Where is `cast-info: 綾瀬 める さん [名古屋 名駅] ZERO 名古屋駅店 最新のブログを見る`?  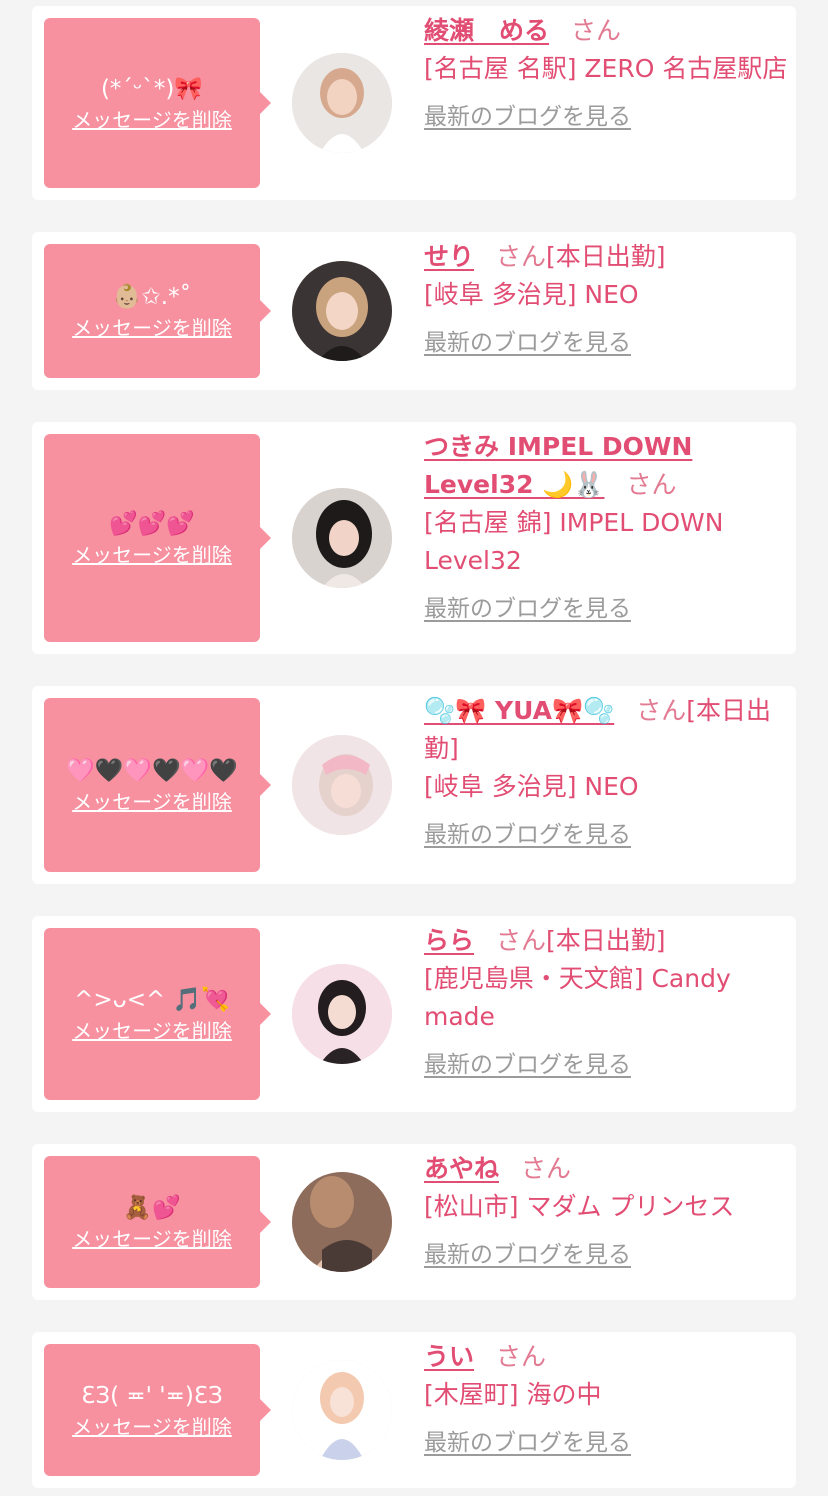
cast-info: 綾瀬 める さん [名古屋 名駅] ZERO 名古屋駅店 最新のブログを見る is located at coordinates (606, 74).